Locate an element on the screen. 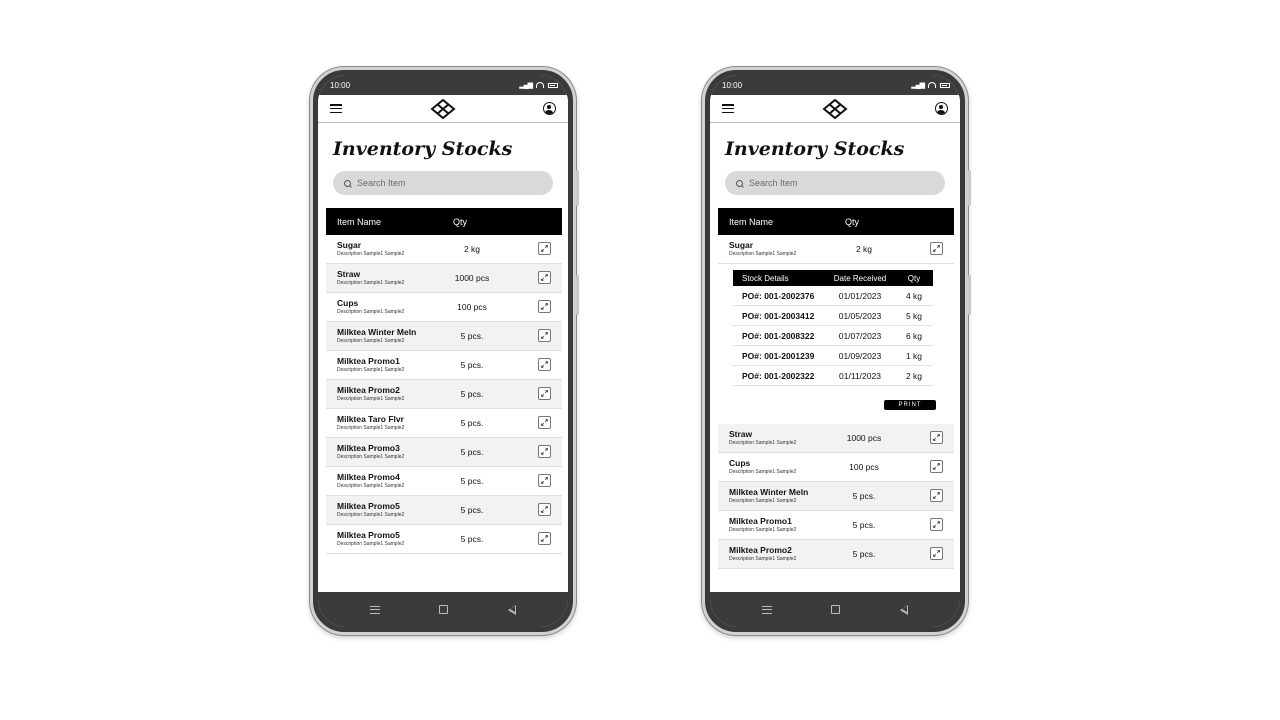 The height and width of the screenshot is (720, 1280). item-cell: Sugar Description Sample1 Sample2 is located at coordinates (773, 249).